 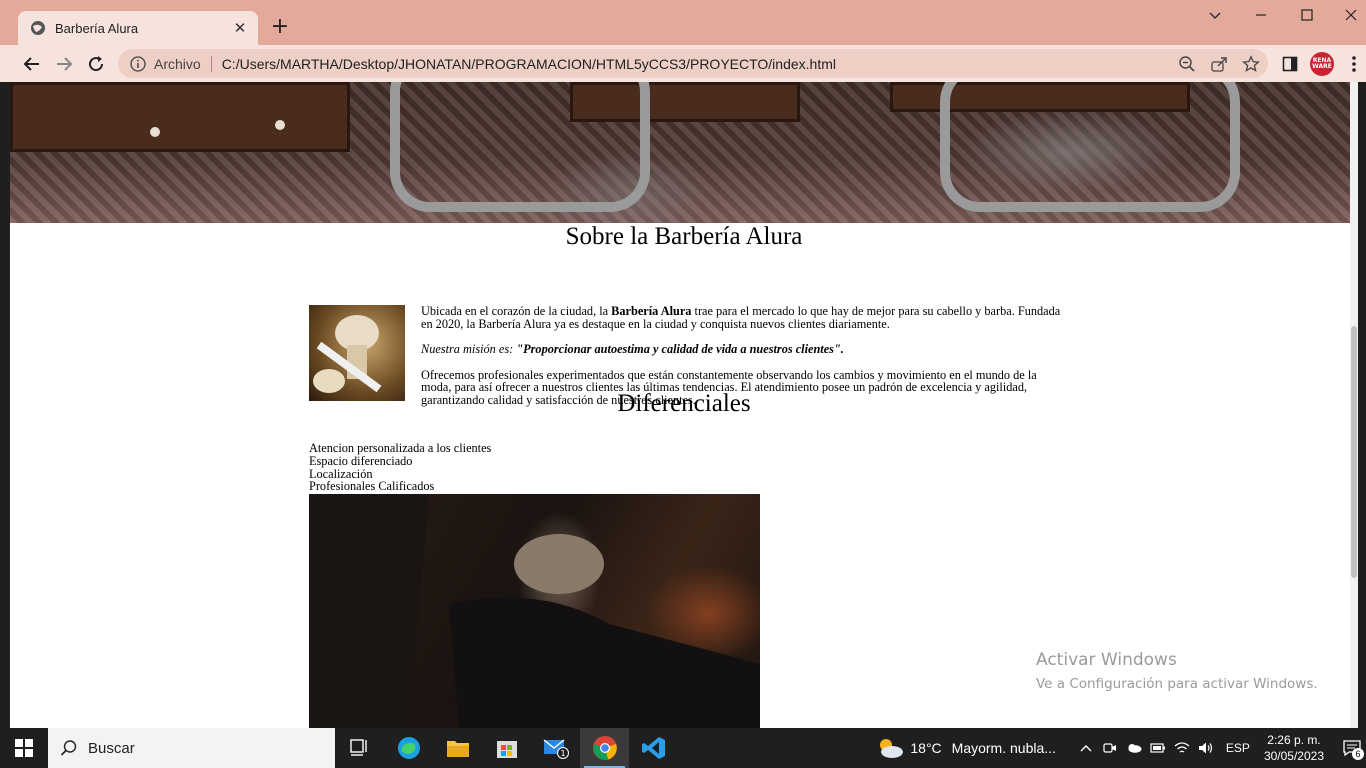 What do you see at coordinates (38, 28) in the screenshot?
I see `globe-icon` at bounding box center [38, 28].